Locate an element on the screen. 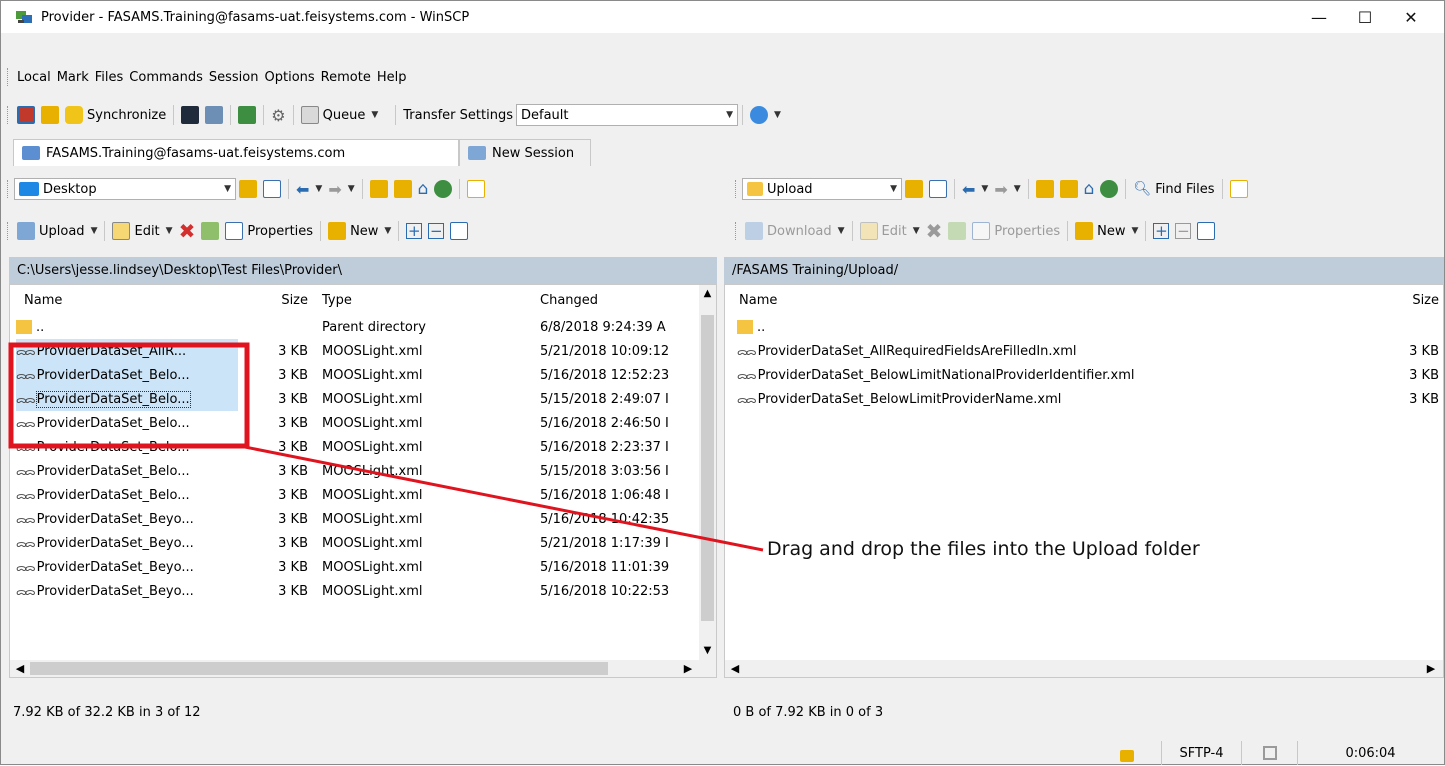 The image size is (1445, 766). tab-new-session: New Session is located at coordinates (525, 152).